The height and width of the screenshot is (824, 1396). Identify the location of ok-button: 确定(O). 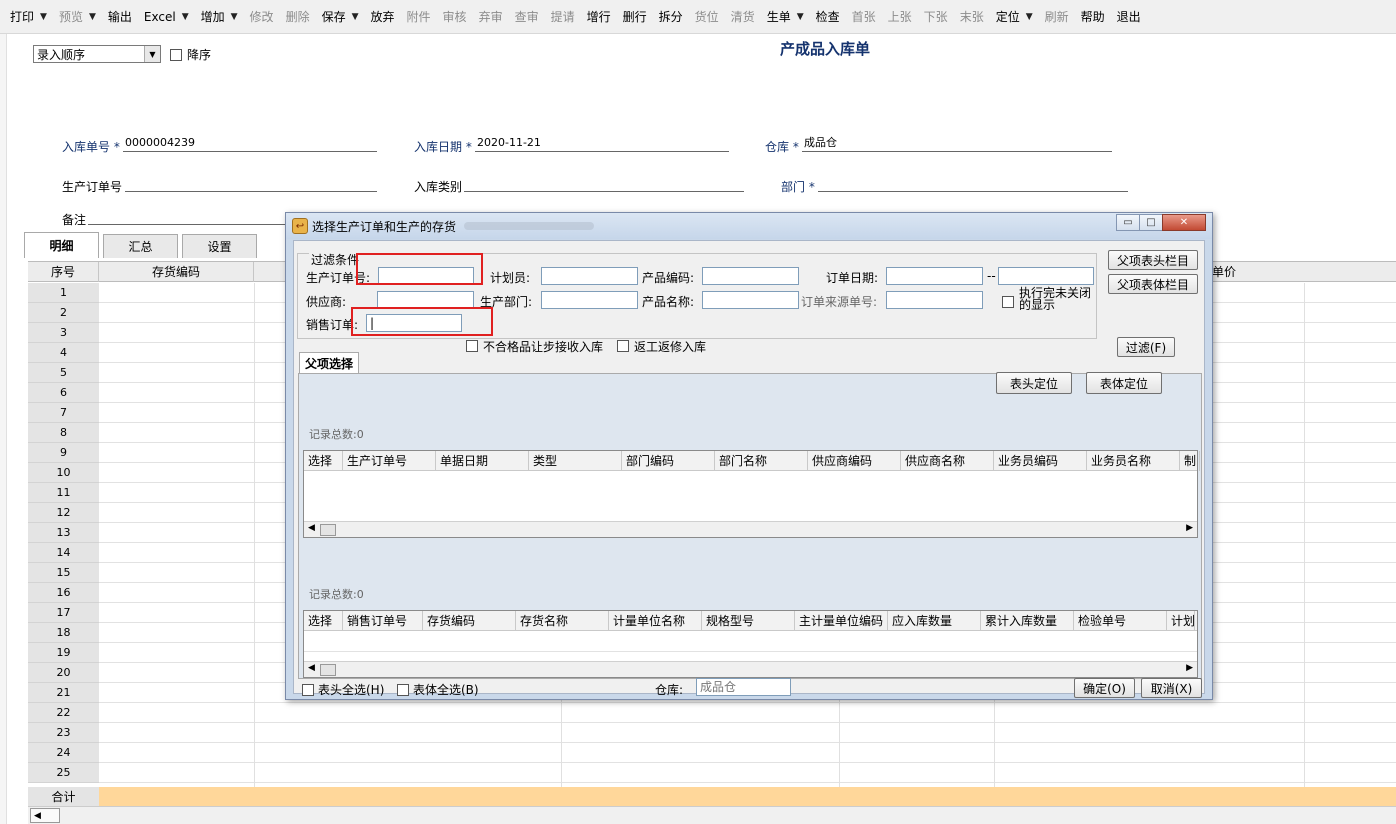
(1104, 688).